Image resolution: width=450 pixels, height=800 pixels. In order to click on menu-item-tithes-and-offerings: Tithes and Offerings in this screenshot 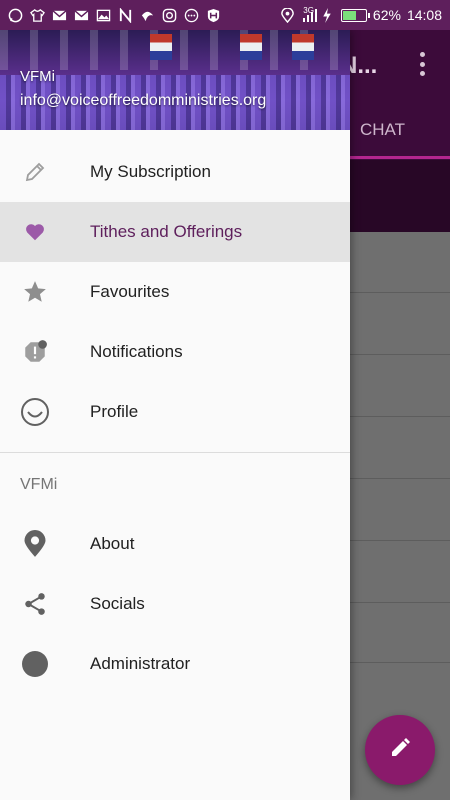, I will do `click(175, 232)`.